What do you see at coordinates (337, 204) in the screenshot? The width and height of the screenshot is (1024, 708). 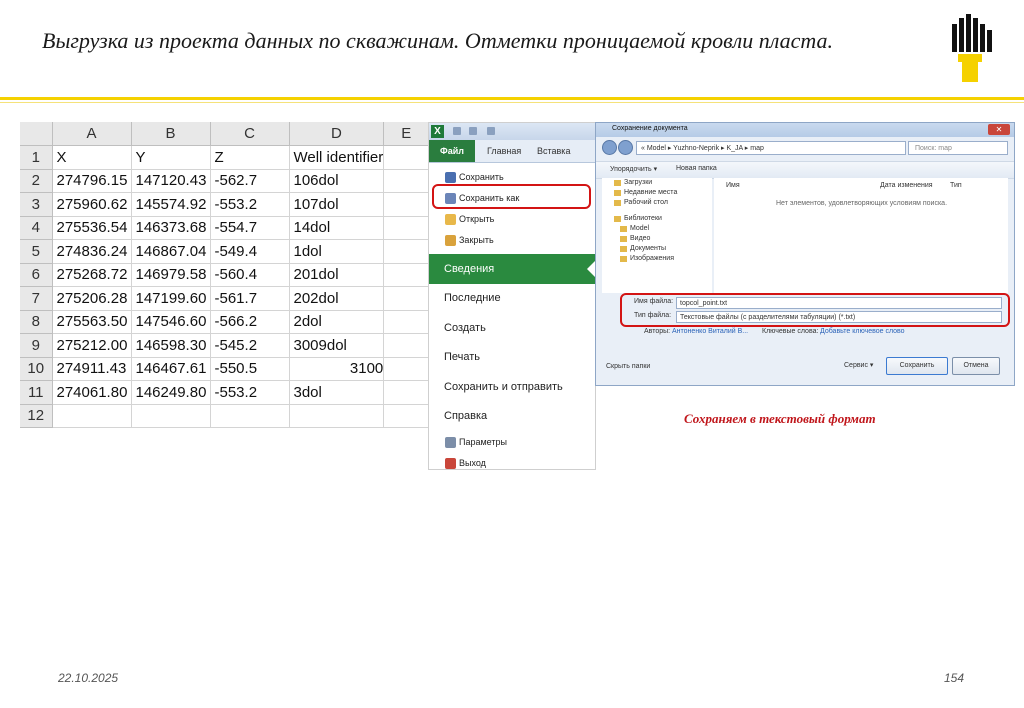 I see `cell: 107dol` at bounding box center [337, 204].